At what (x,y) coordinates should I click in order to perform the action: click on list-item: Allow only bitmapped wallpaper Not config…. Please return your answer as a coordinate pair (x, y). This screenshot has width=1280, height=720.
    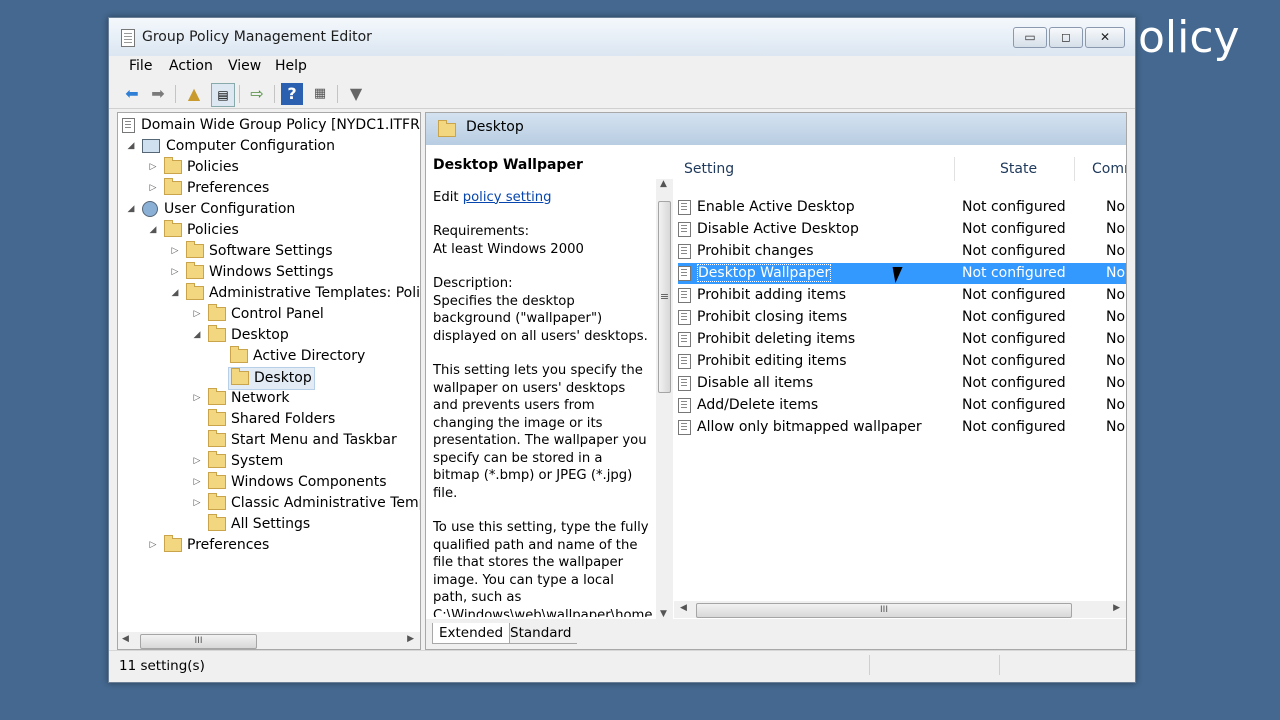
    Looking at the image, I should click on (902, 427).